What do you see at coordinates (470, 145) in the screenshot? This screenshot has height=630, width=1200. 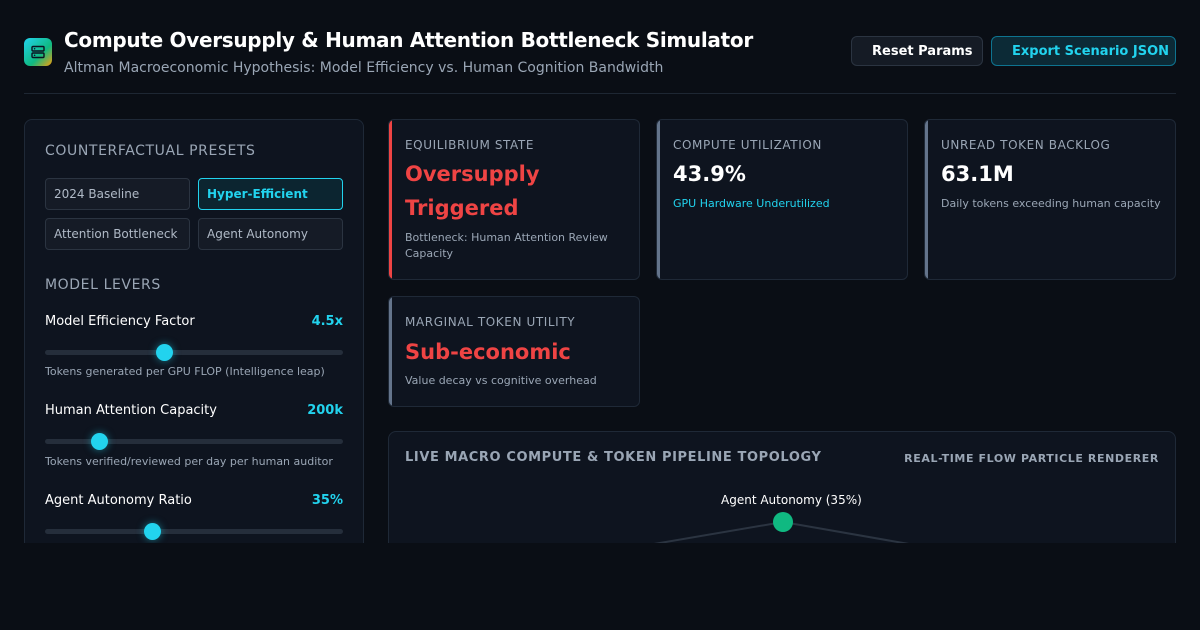 I see `kpi-label: EQUILIBRIUM STATE` at bounding box center [470, 145].